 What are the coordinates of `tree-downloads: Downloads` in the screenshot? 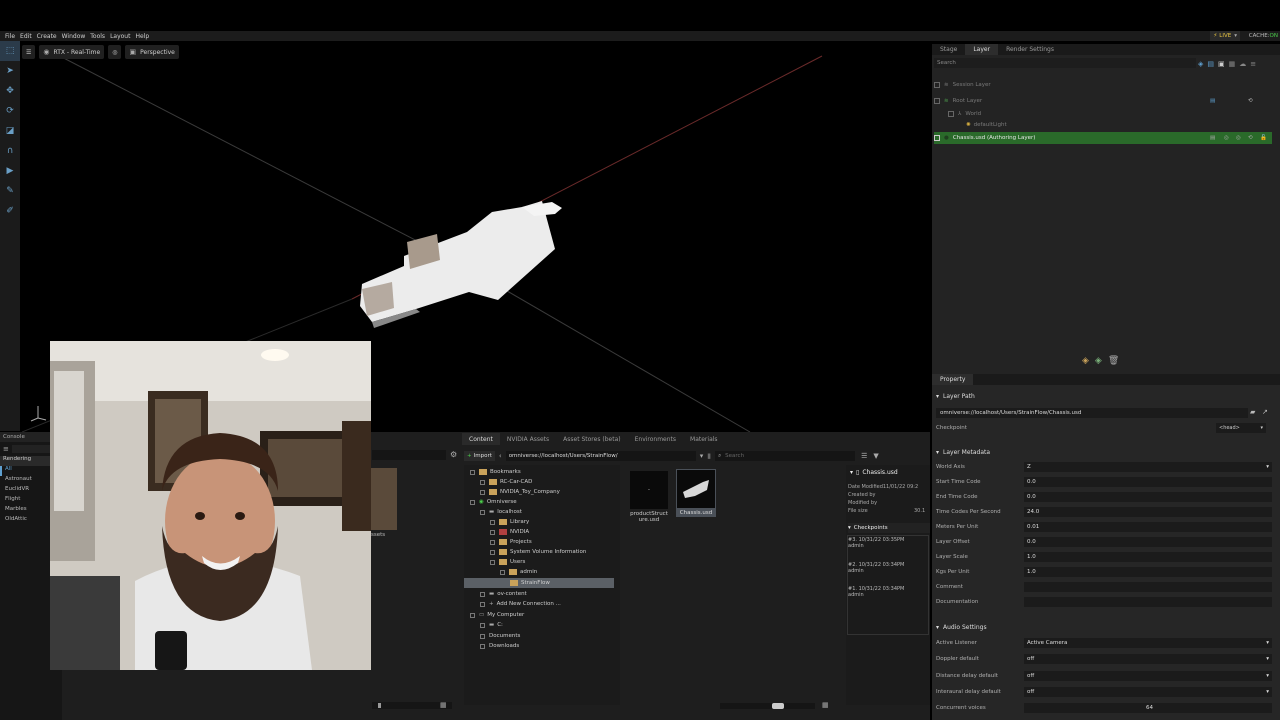 It's located at (499, 646).